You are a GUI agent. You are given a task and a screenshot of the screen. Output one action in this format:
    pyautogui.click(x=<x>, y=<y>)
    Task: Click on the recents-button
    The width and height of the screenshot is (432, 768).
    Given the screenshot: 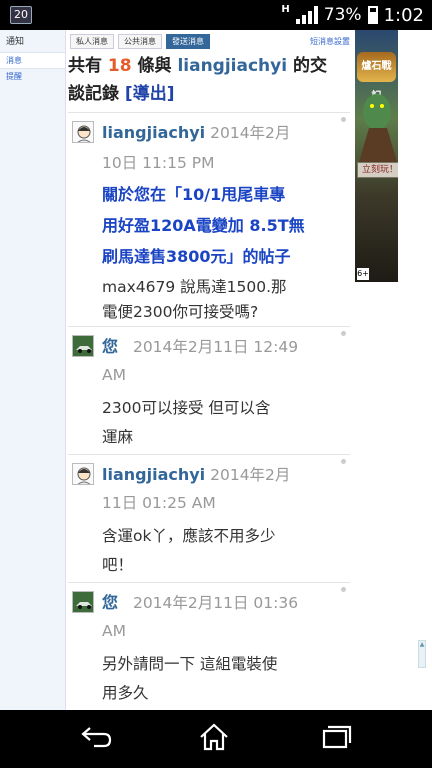 What is the action you would take?
    pyautogui.click(x=338, y=739)
    